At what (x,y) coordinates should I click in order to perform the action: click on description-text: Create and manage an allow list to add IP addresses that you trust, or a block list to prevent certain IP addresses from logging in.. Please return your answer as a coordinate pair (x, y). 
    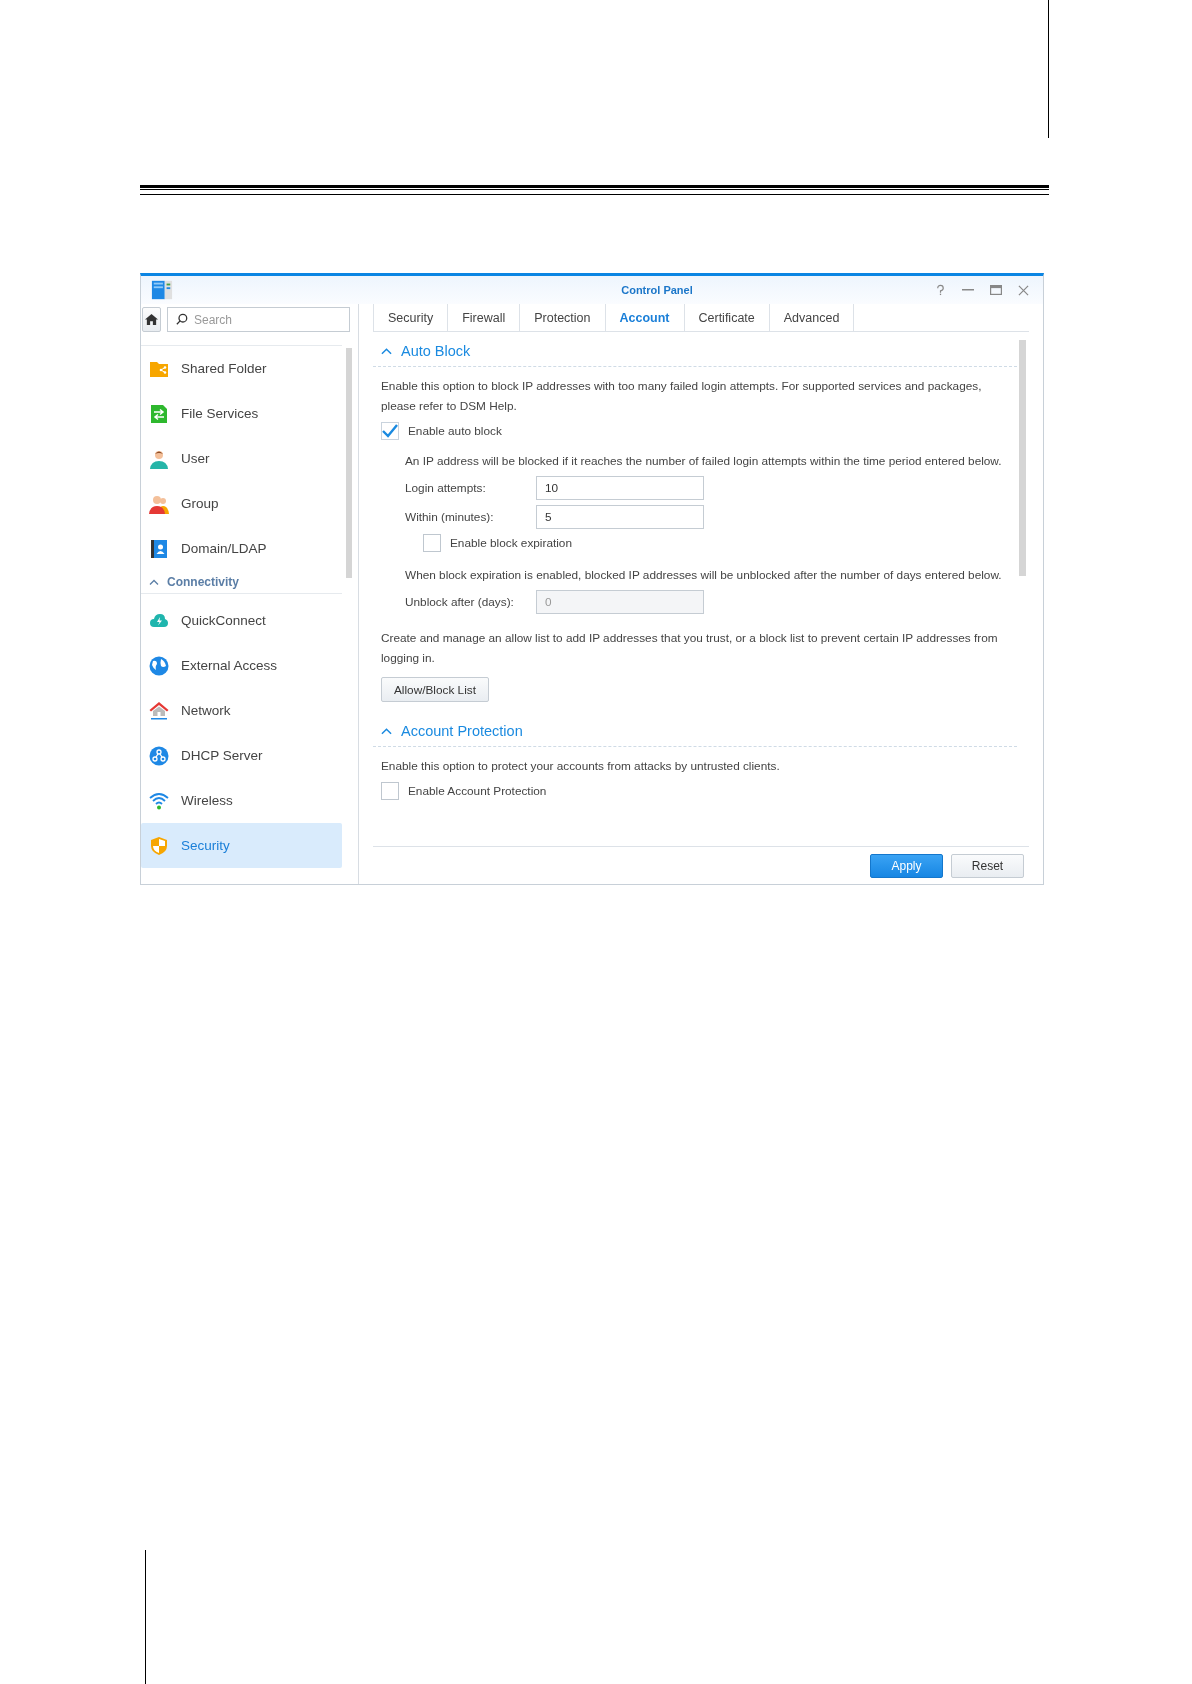
    Looking at the image, I should click on (690, 648).